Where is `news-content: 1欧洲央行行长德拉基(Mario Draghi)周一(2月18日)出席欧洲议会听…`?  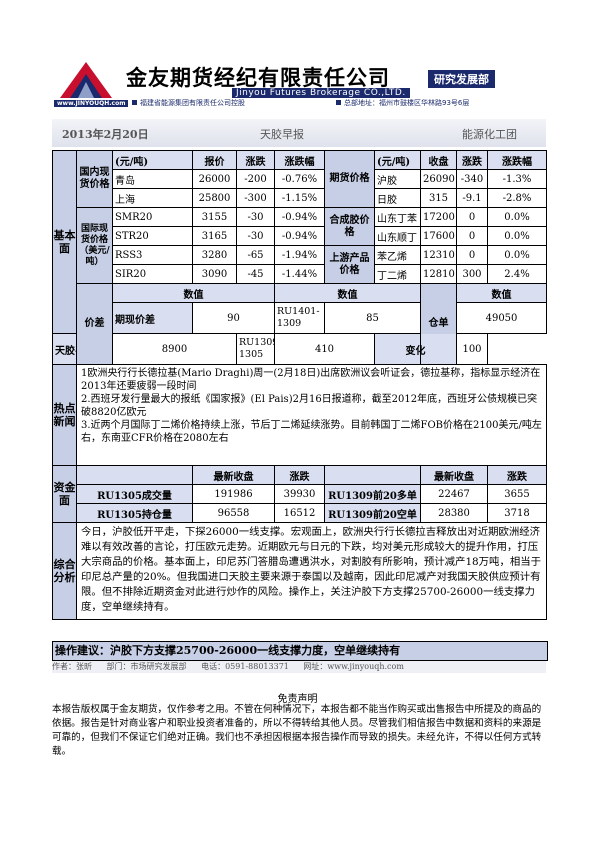
news-content: 1欧洲央行行长德拉基(Mario Draghi)周一(2月18日)出席欧洲议会听… is located at coordinates (311, 415).